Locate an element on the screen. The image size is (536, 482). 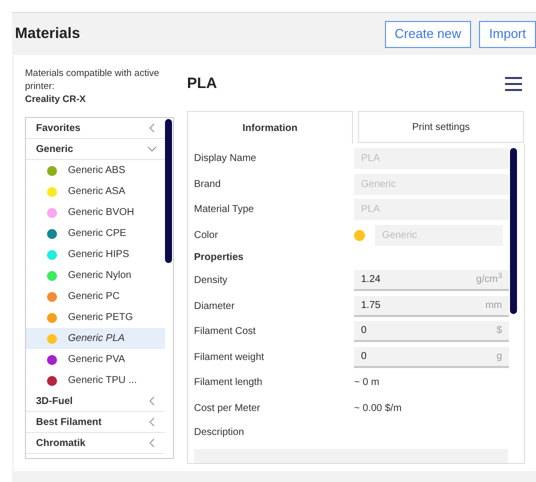
material-item: Generic BVOH is located at coordinates (95, 212).